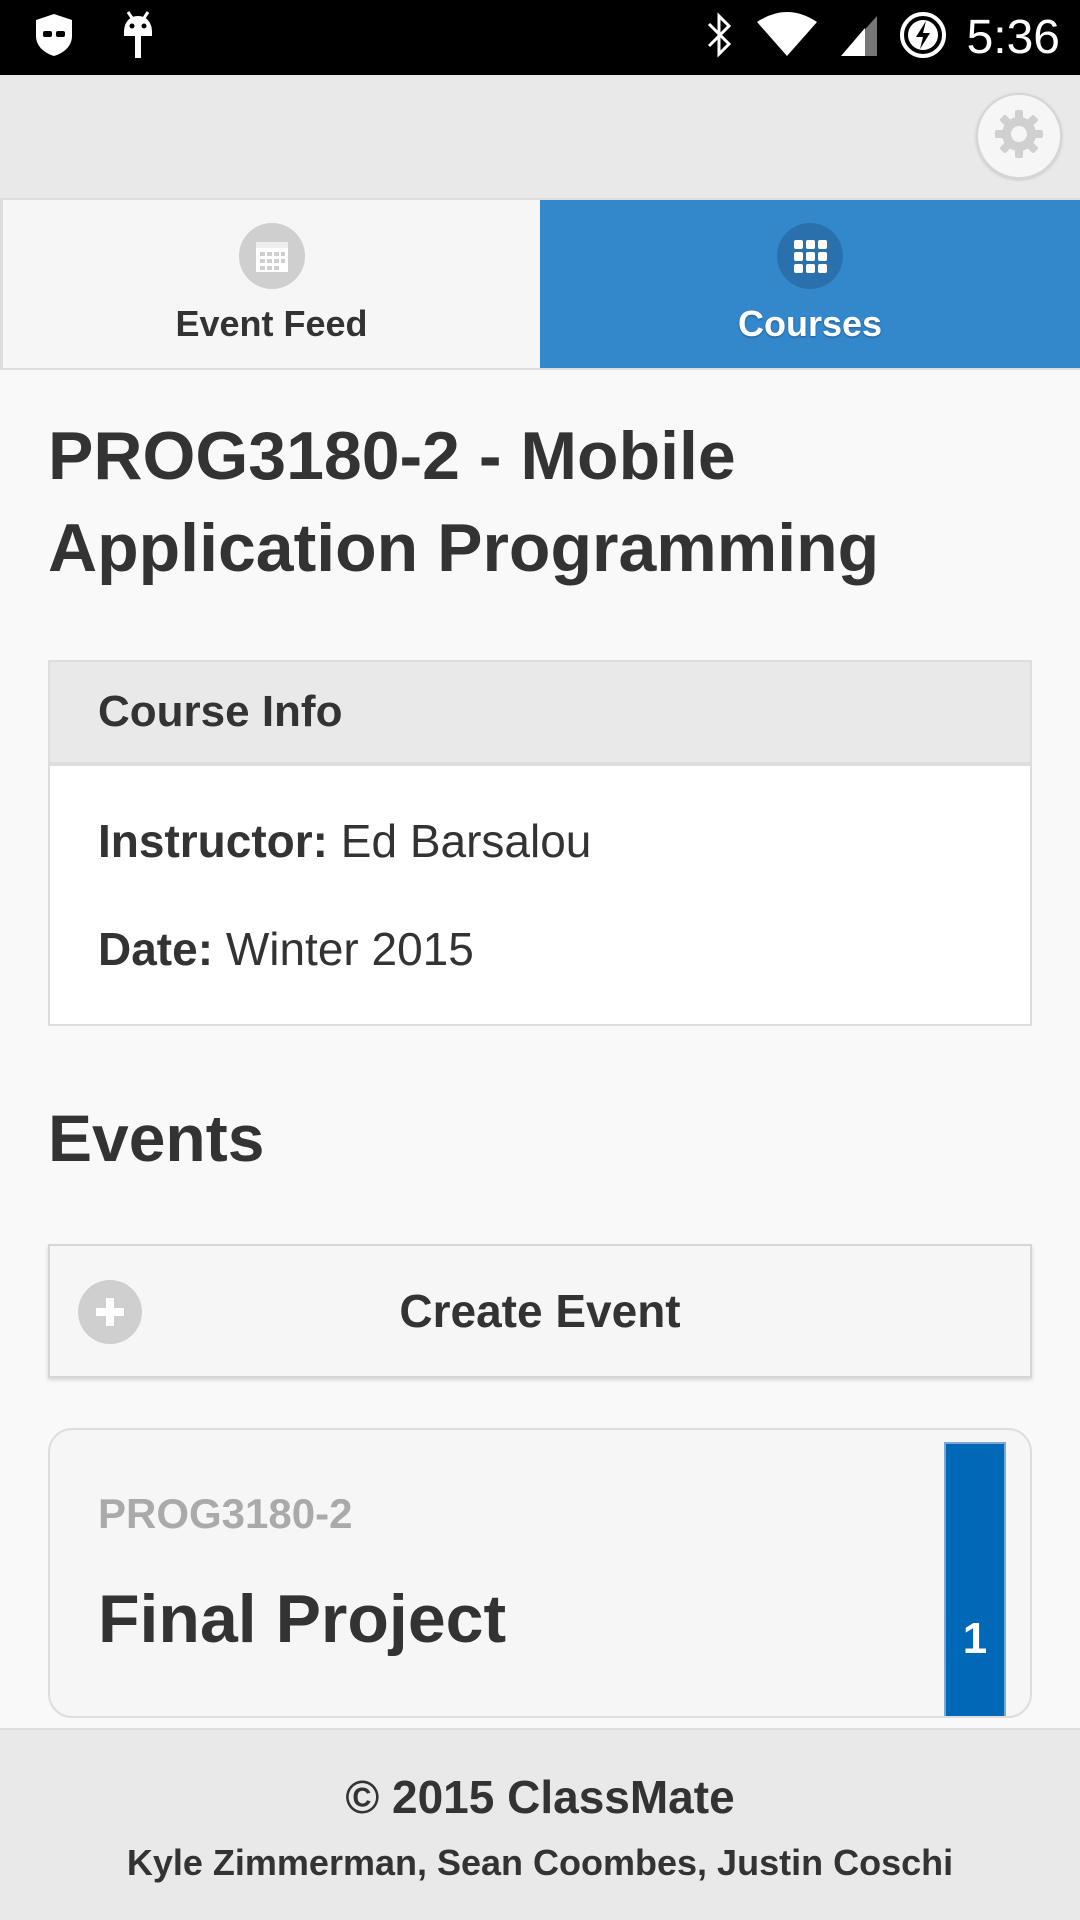 The height and width of the screenshot is (1920, 1080). What do you see at coordinates (540, 714) in the screenshot?
I see `course-info-heading: Course Info` at bounding box center [540, 714].